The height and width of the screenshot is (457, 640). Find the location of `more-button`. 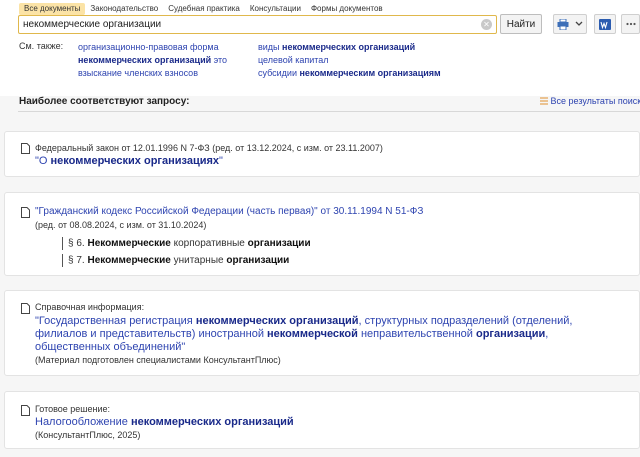

more-button is located at coordinates (630, 24).